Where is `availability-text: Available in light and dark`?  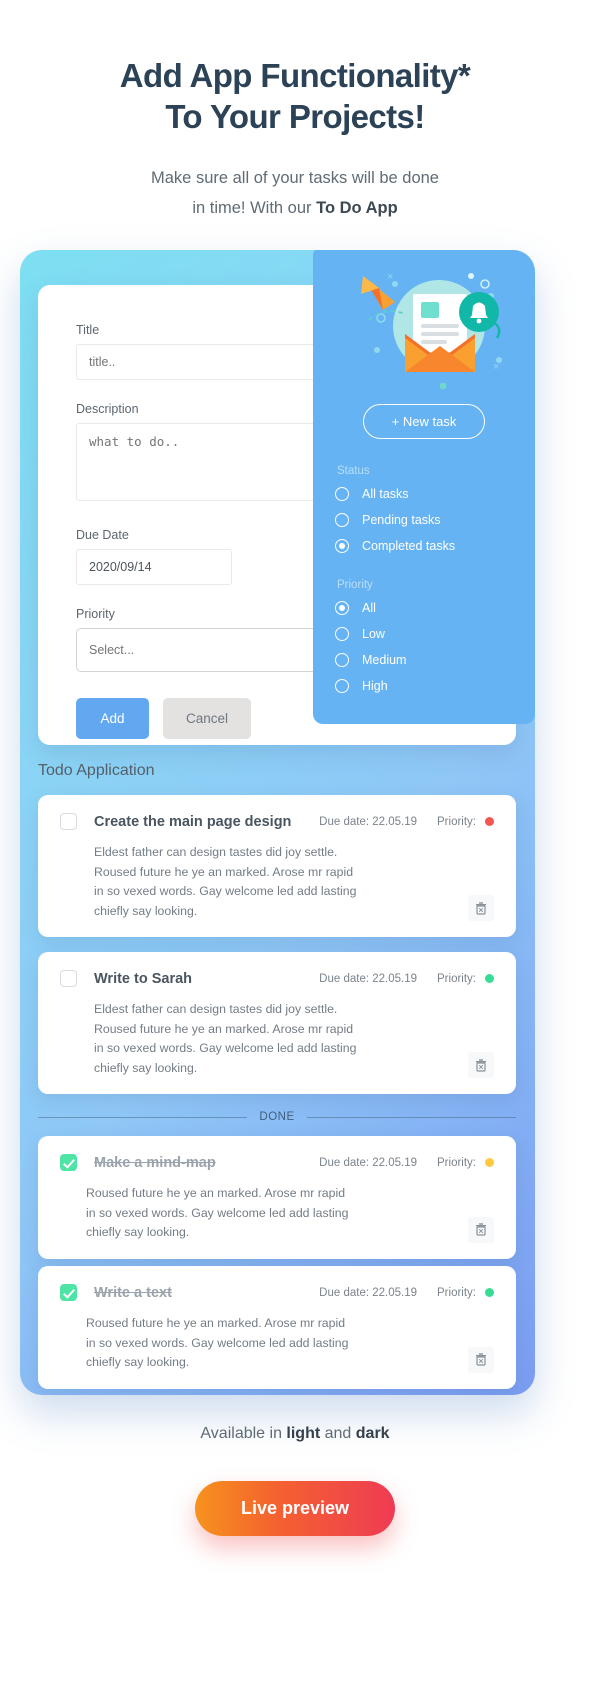
availability-text: Available in light and dark is located at coordinates (295, 1434).